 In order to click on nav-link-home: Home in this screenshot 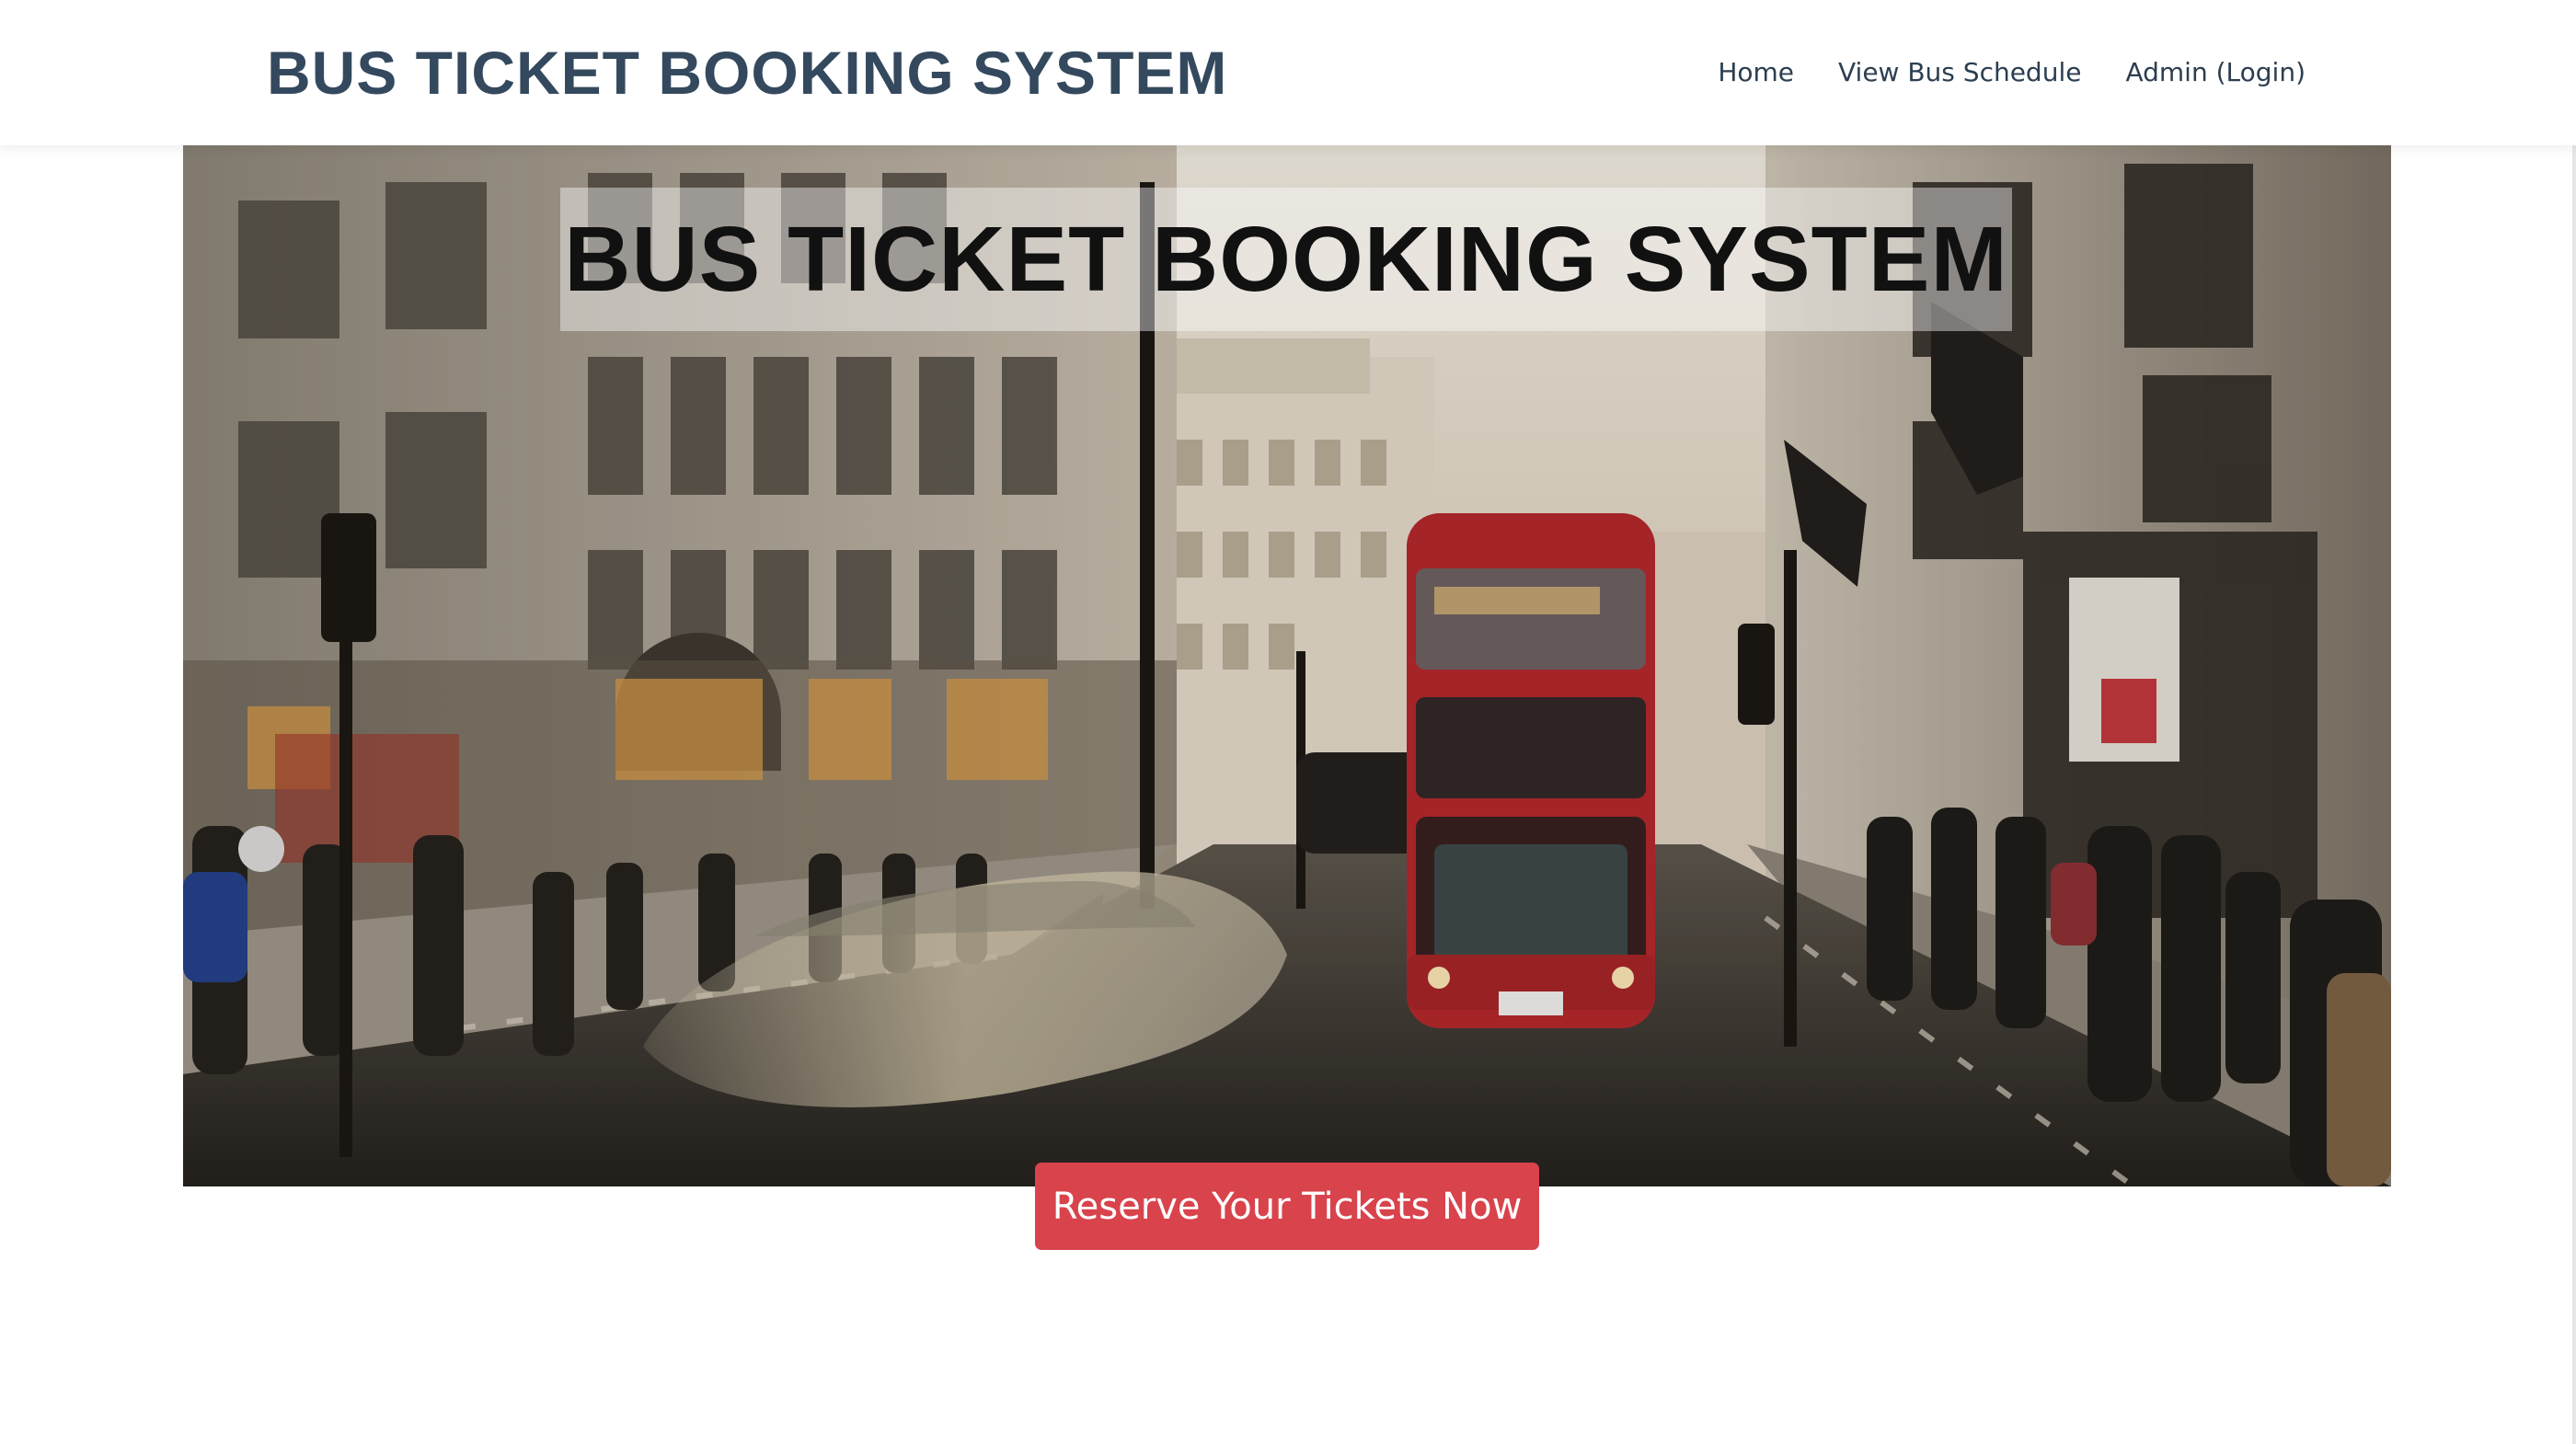, I will do `click(1756, 72)`.